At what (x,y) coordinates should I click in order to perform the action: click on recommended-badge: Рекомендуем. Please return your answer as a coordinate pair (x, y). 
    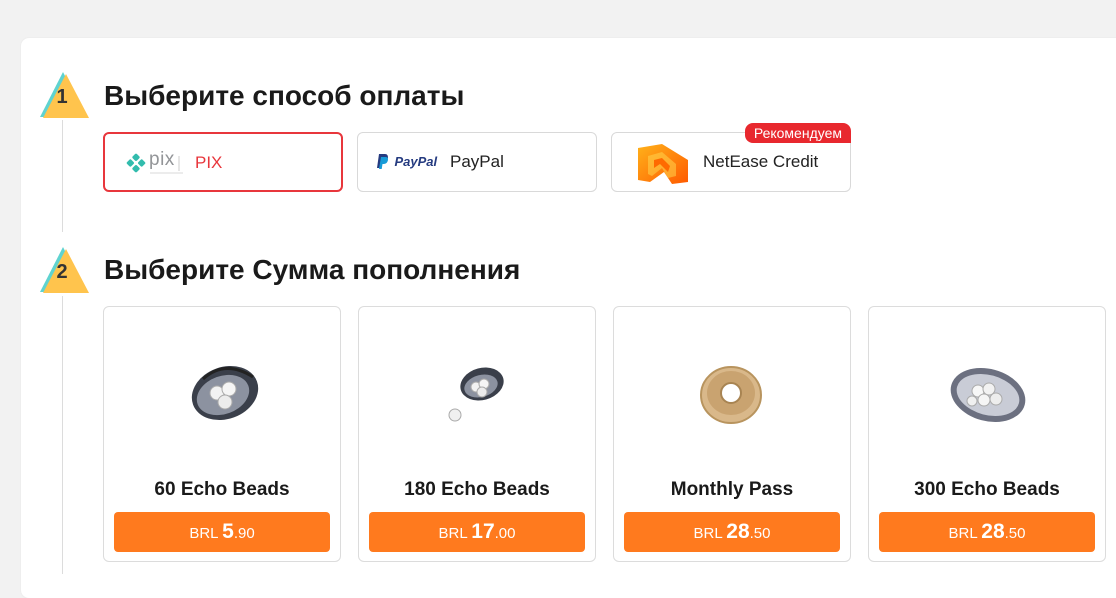
    Looking at the image, I should click on (797, 133).